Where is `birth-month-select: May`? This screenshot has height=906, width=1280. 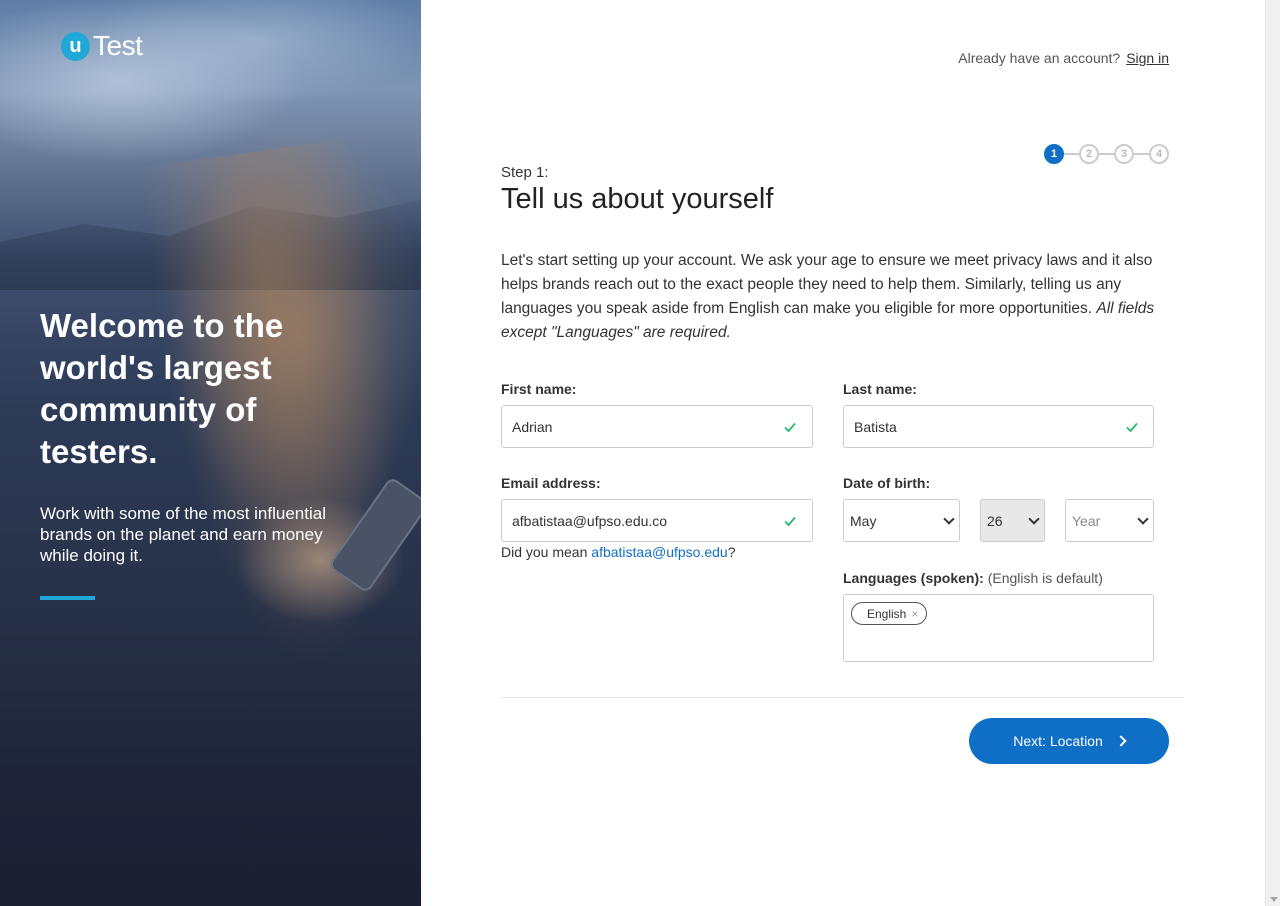
birth-month-select: May is located at coordinates (901, 520).